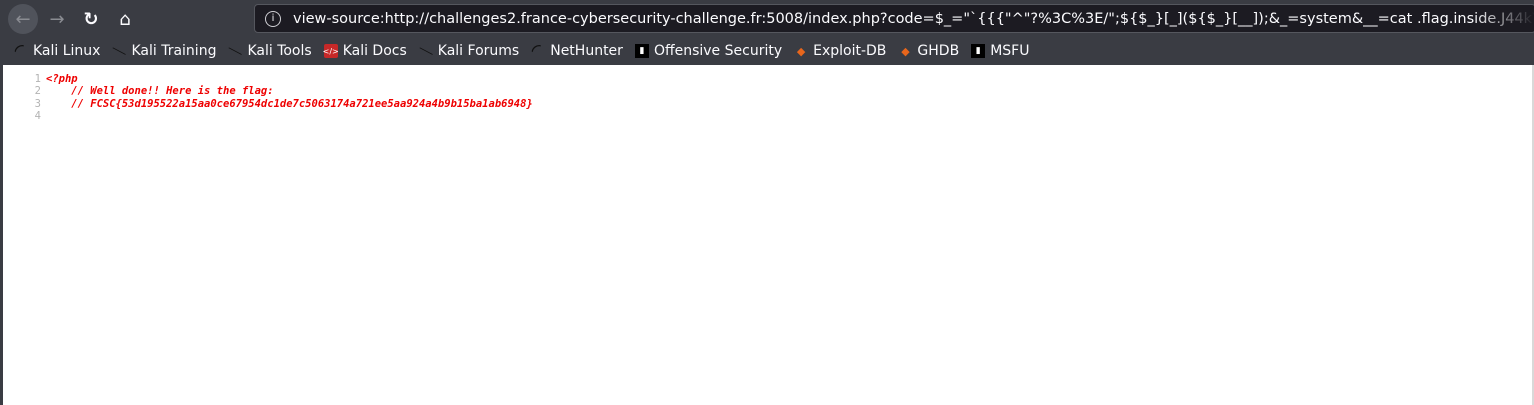 The height and width of the screenshot is (405, 1534). Describe the element at coordinates (37, 79) in the screenshot. I see `line-number: 1` at that location.